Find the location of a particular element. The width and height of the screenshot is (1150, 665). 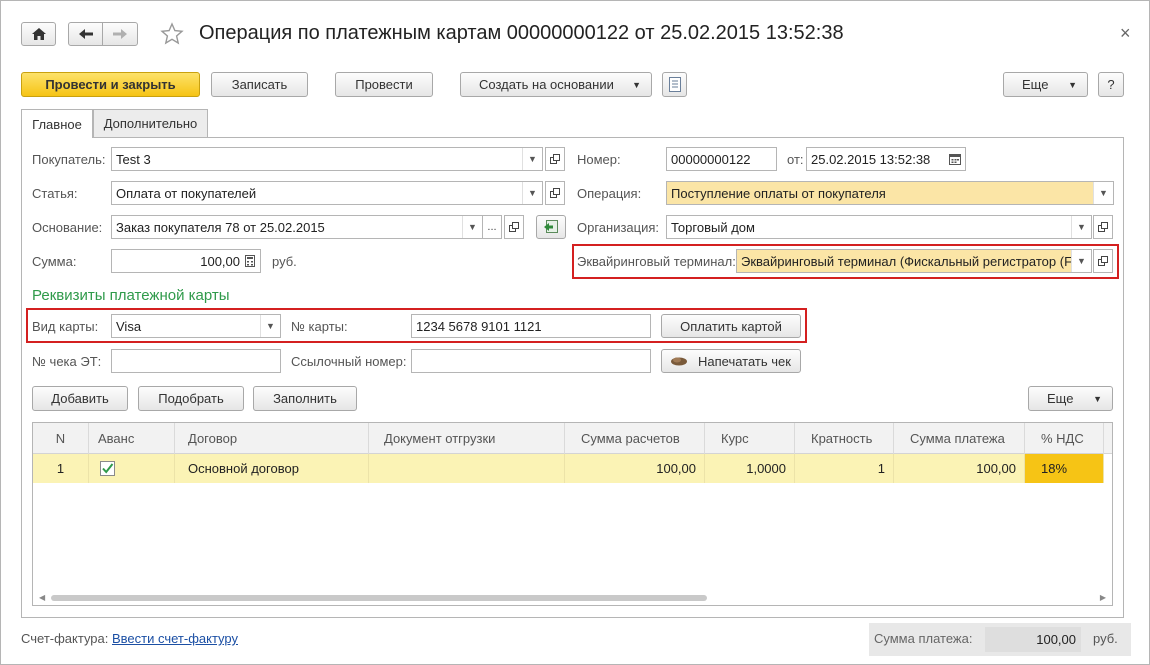

checkbox-checked-icon is located at coordinates (107, 468).